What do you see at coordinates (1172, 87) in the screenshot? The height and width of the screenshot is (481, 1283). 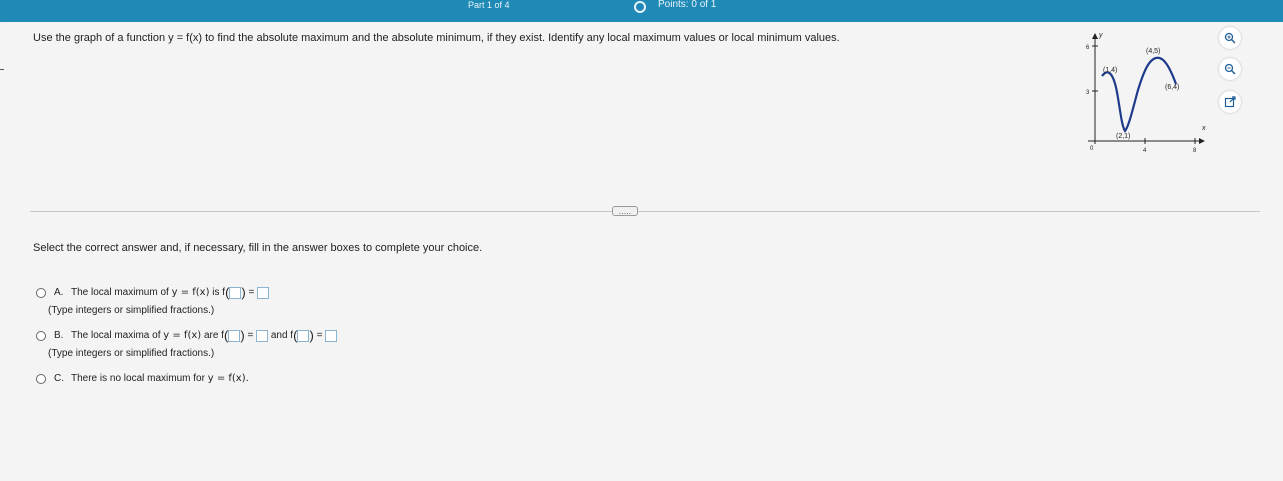 I see `point-label-6-4: (6,4)` at bounding box center [1172, 87].